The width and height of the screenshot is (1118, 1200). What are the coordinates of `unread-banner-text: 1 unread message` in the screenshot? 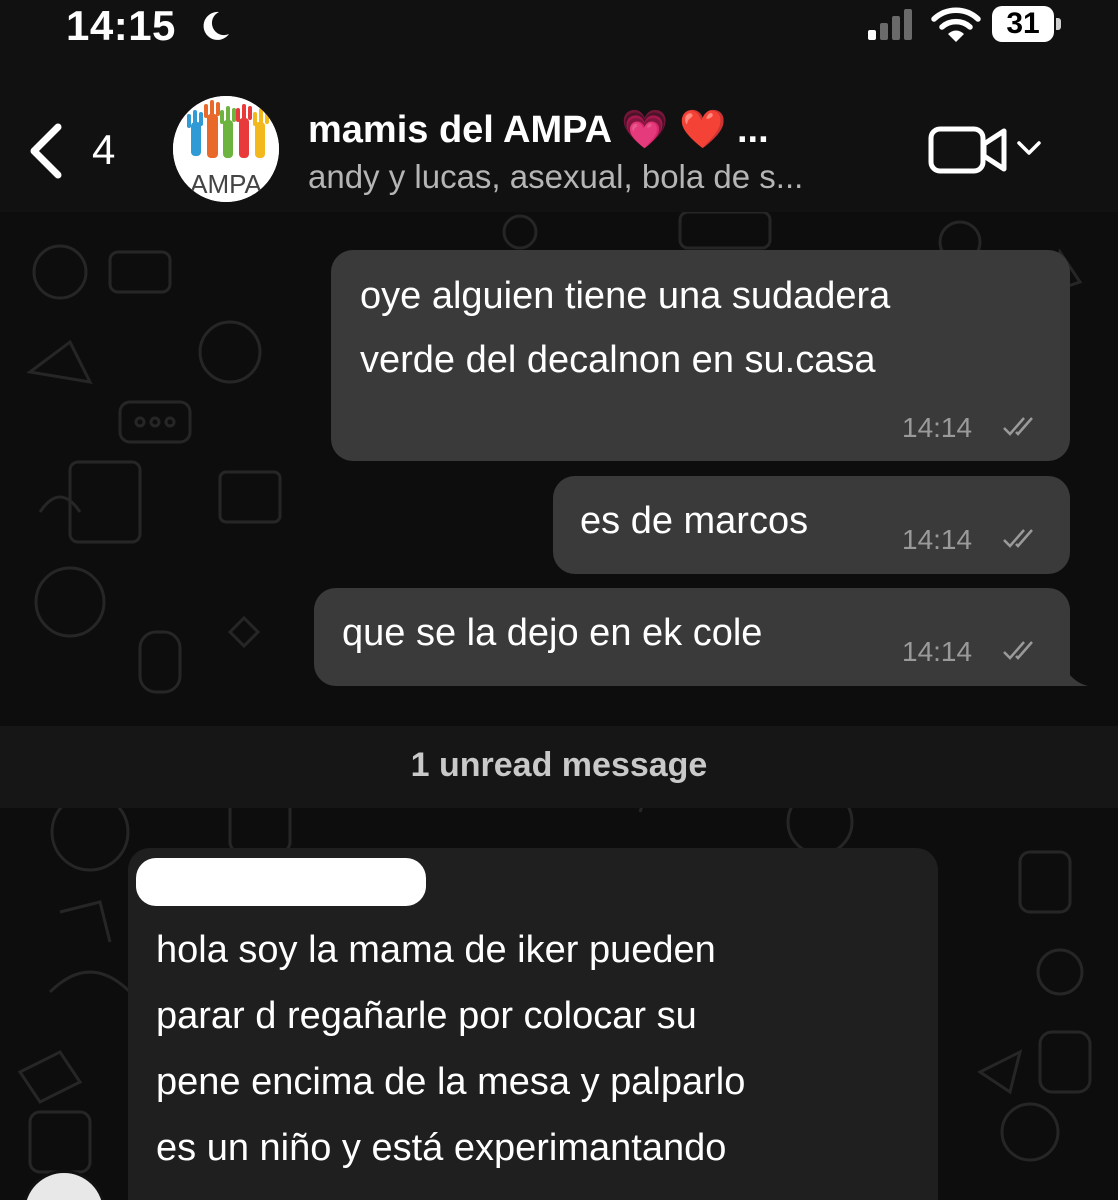 It's located at (559, 765).